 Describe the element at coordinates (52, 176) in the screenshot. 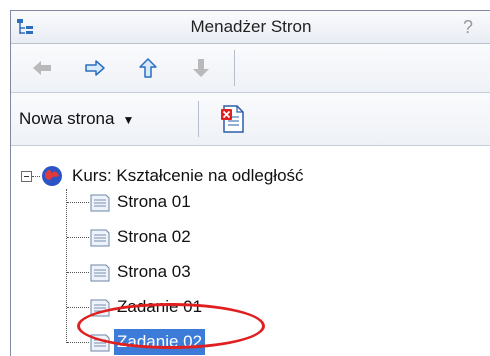

I see `course-globe-icon` at that location.